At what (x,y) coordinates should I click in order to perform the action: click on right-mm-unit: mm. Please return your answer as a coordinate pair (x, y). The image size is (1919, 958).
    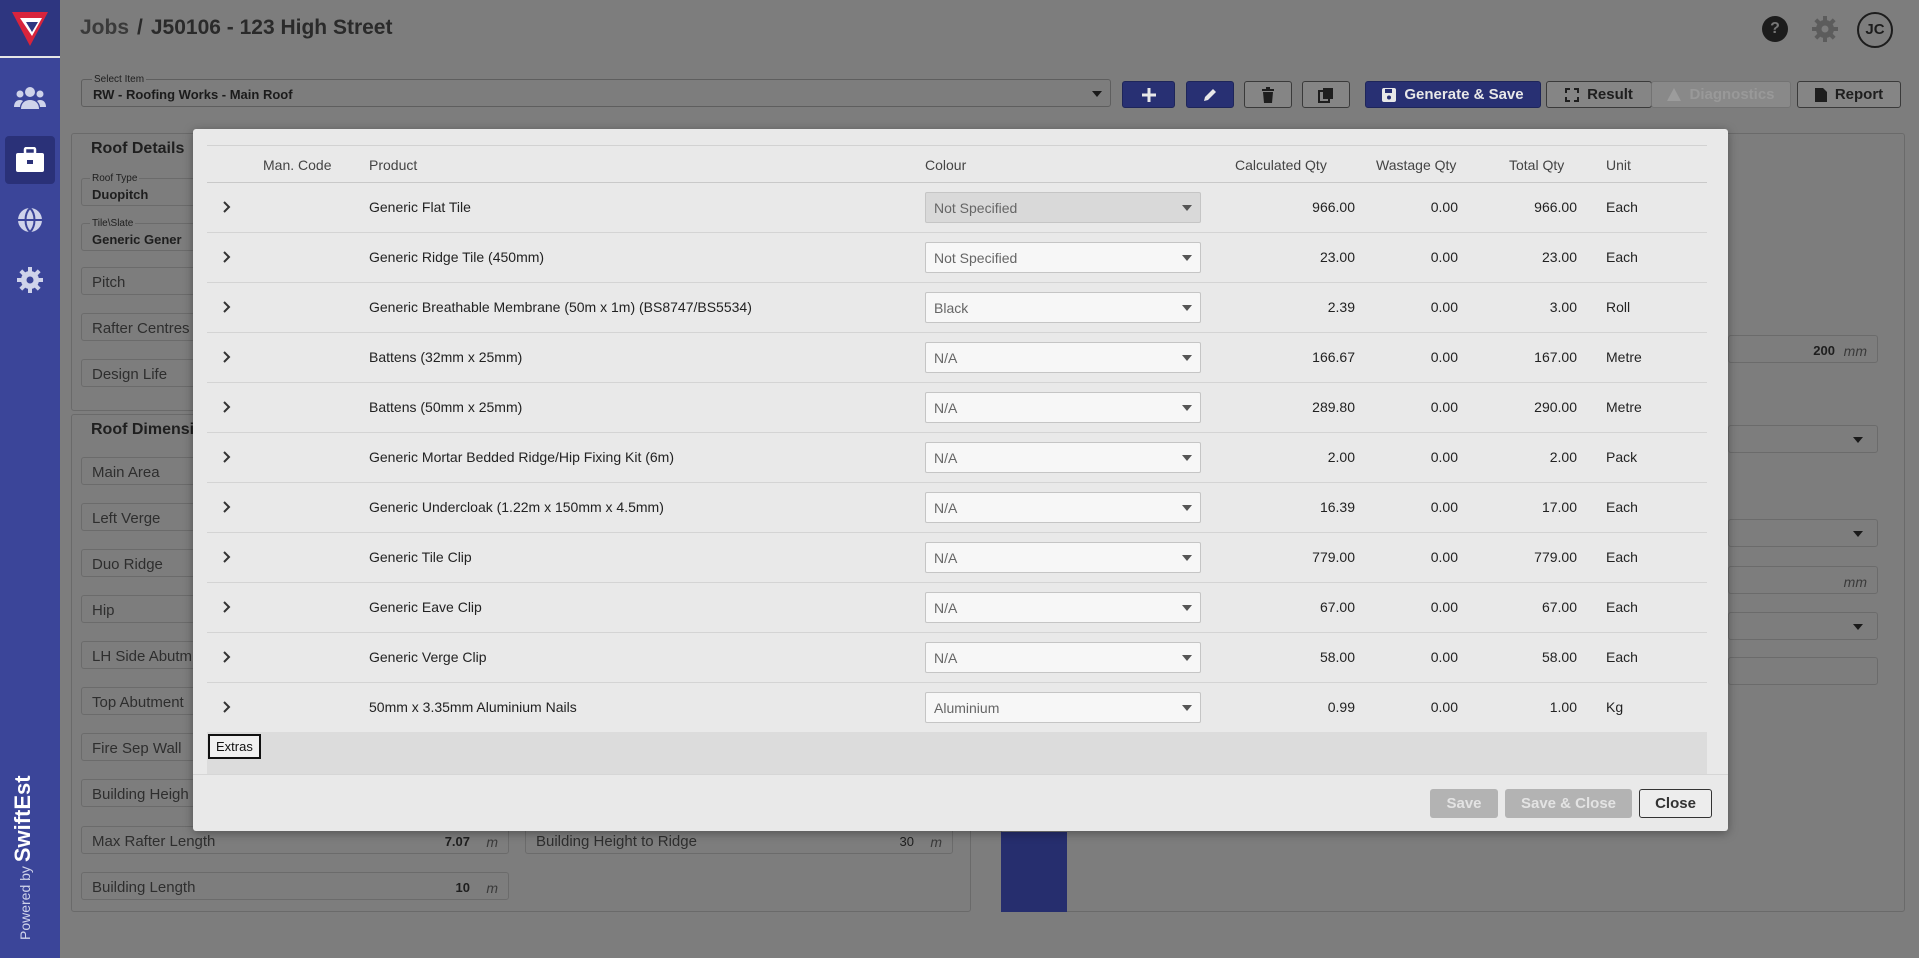
    Looking at the image, I should click on (1855, 582).